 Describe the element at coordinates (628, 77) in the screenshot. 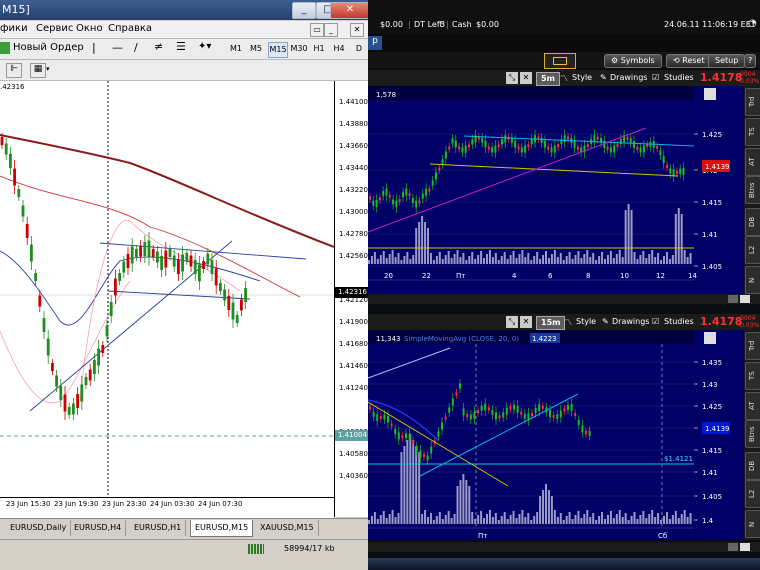

I see `top-drawings-button: Drawings` at that location.